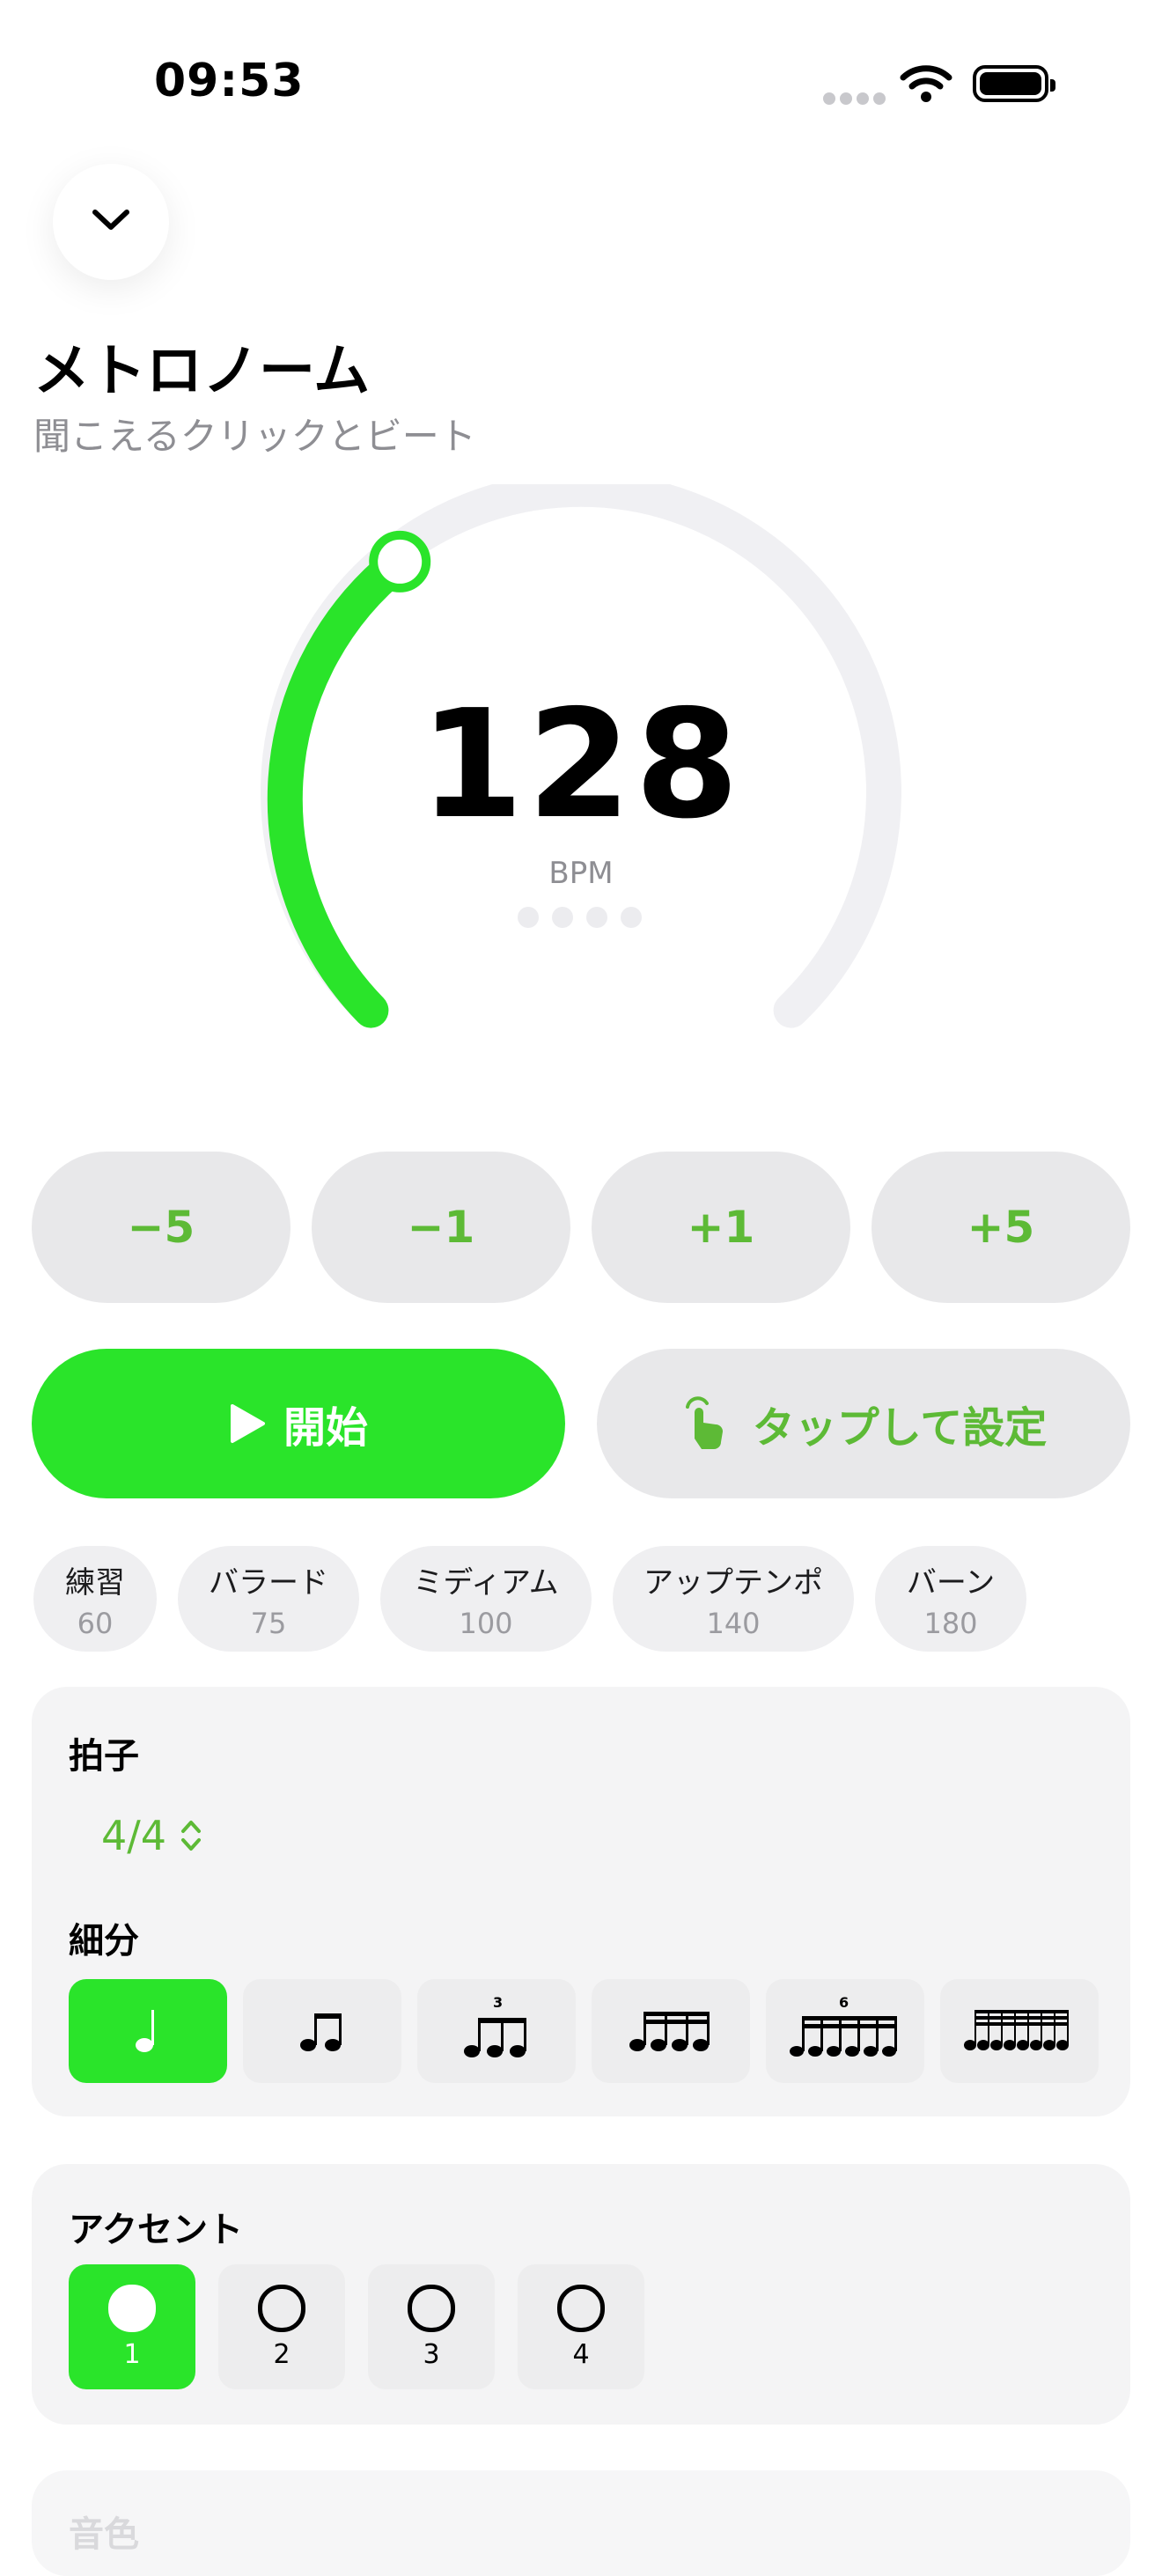 The width and height of the screenshot is (1162, 2576). Describe the element at coordinates (161, 1228) in the screenshot. I see `minus-5-button: −5` at that location.